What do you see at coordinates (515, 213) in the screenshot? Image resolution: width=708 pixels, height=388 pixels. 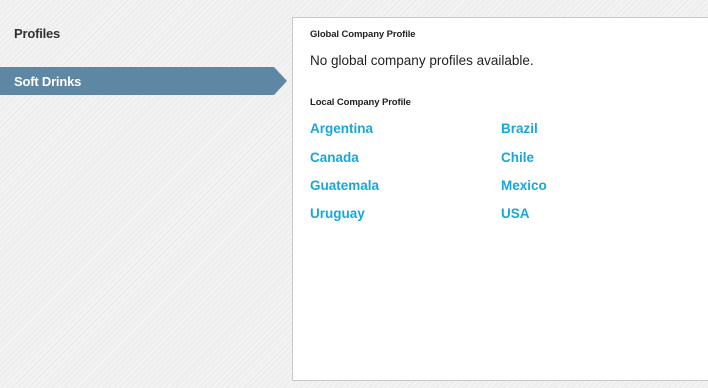 I see `country-link-usa: USA` at bounding box center [515, 213].